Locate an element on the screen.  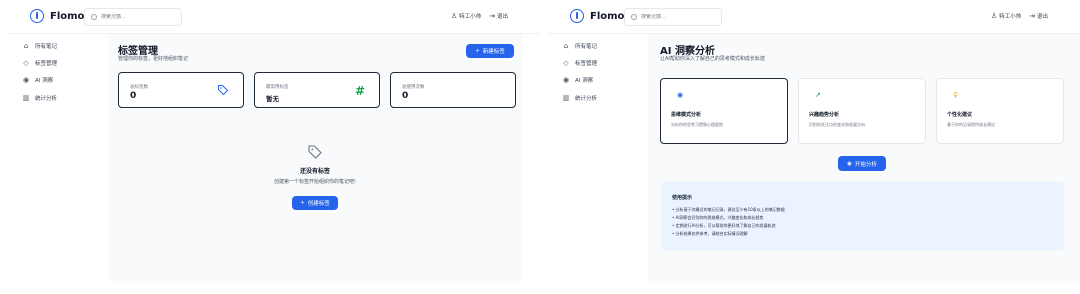
sidebar-item-label: 所有笔记 is located at coordinates (46, 47).